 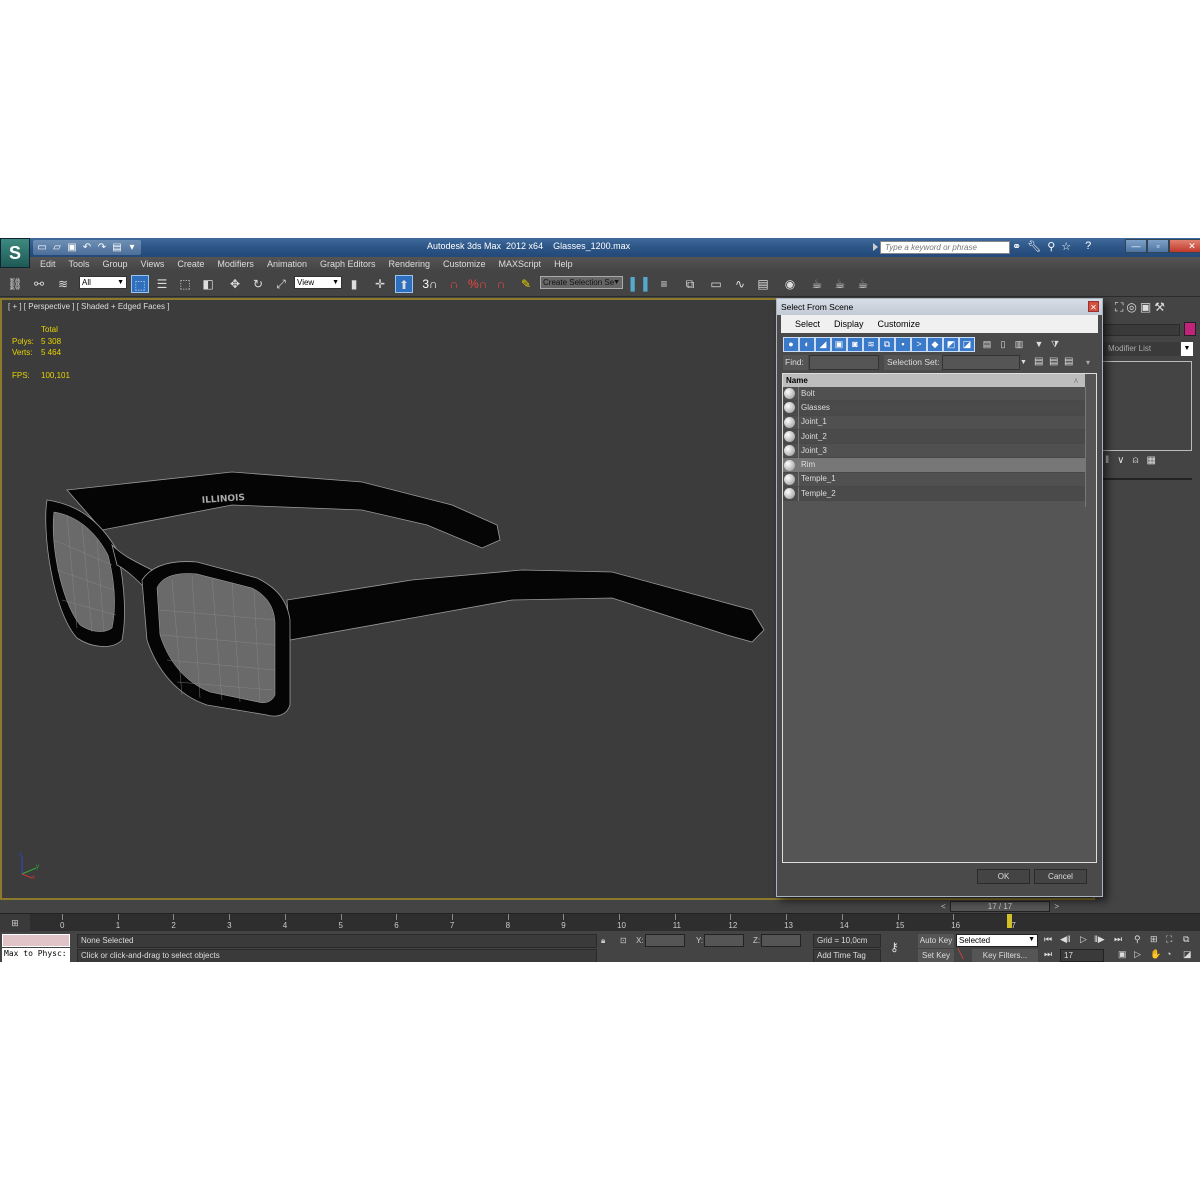 I want to click on select-object-icon: ⬚, so click(x=140, y=284).